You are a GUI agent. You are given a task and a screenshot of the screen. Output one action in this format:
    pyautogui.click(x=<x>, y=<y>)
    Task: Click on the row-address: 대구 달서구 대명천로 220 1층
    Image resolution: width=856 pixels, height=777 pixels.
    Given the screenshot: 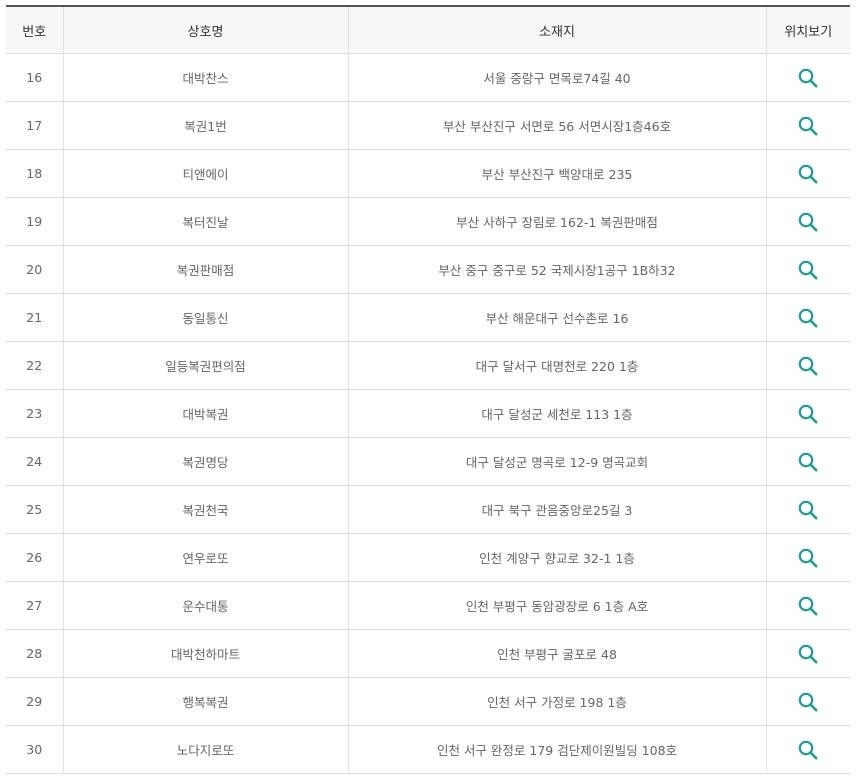 What is the action you would take?
    pyautogui.click(x=556, y=365)
    